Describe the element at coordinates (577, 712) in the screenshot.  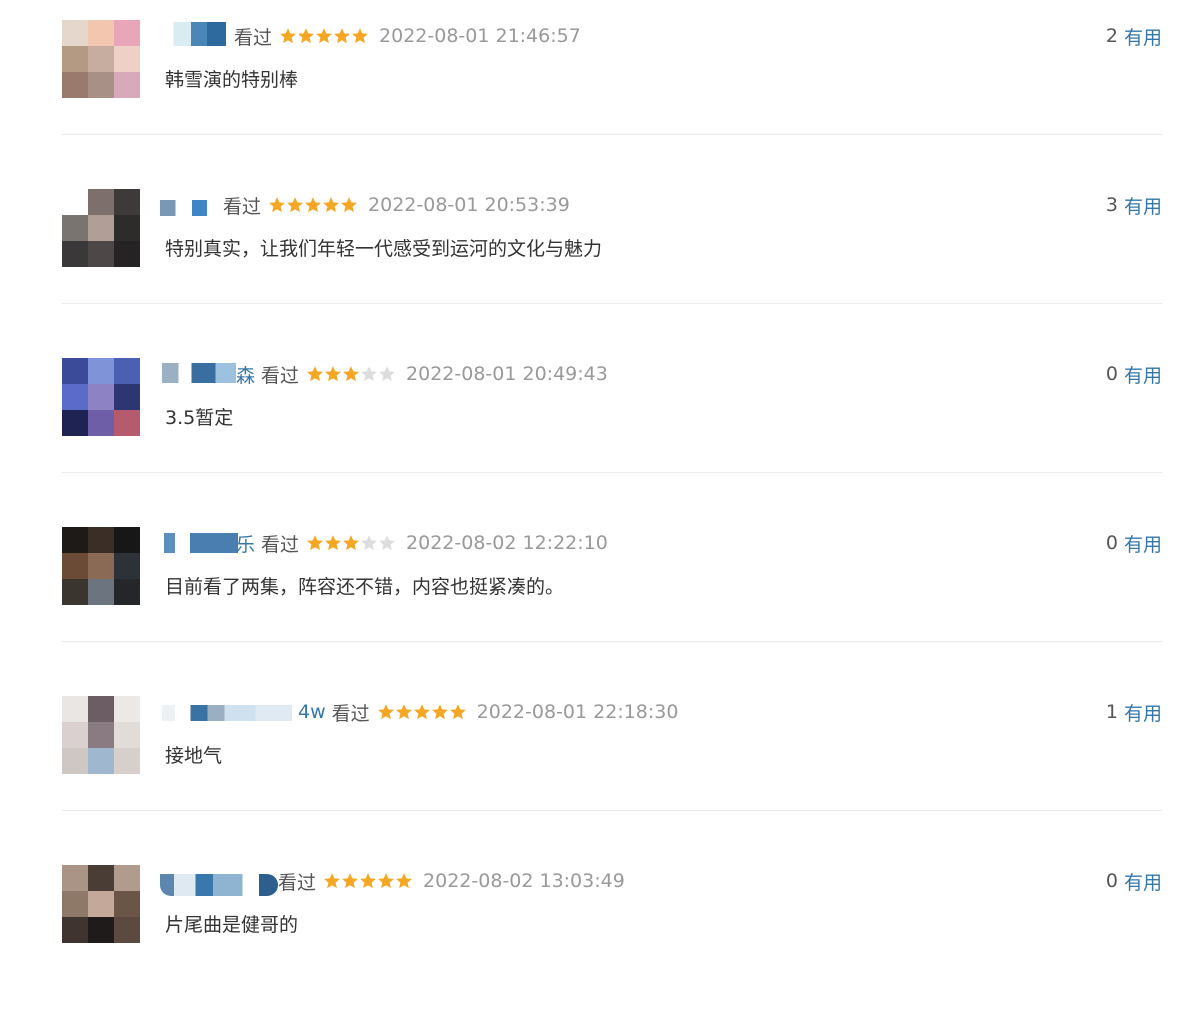
I see `comment-time: 2022-08-01 22:18:30` at that location.